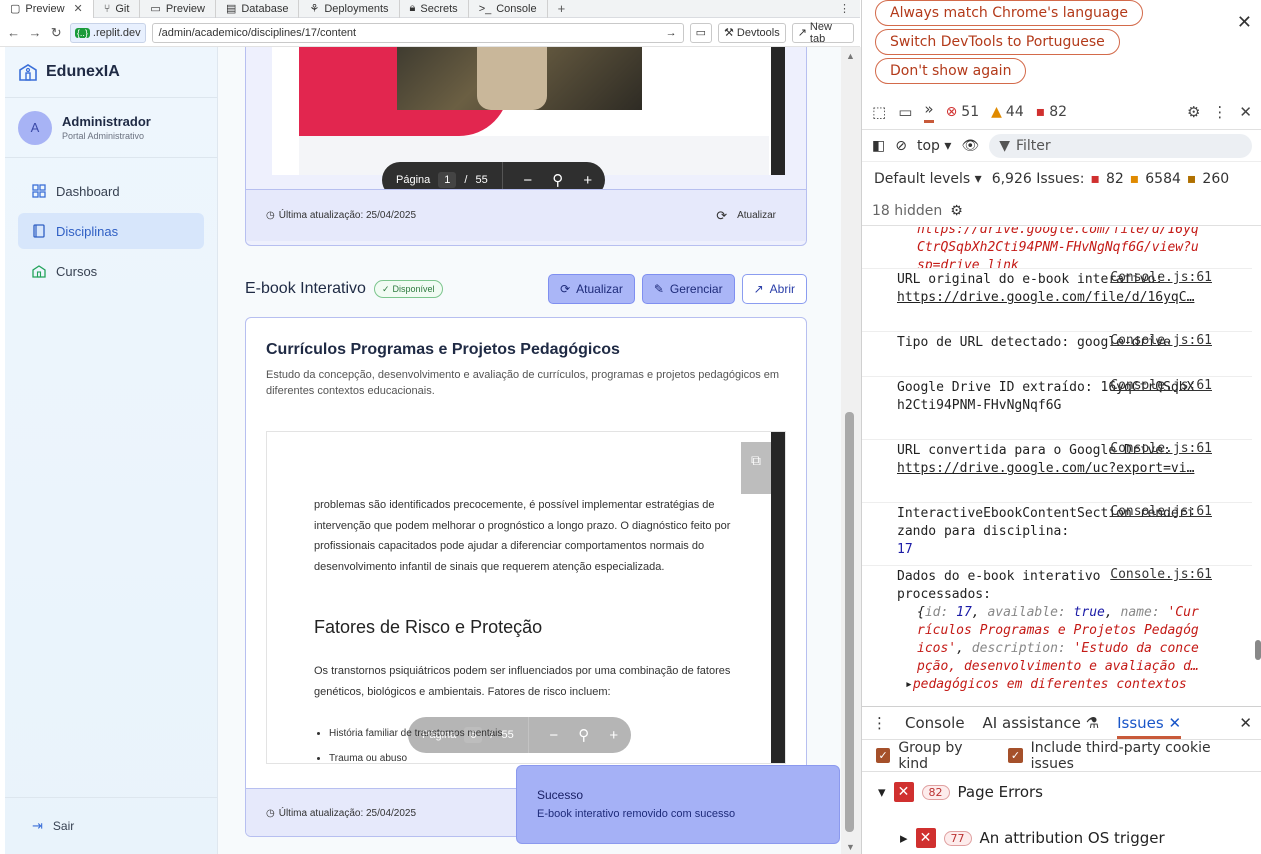 This screenshot has width=1261, height=854. What do you see at coordinates (1061, 211) in the screenshot?
I see `hidden-count: 18 hidden ⚙` at bounding box center [1061, 211].